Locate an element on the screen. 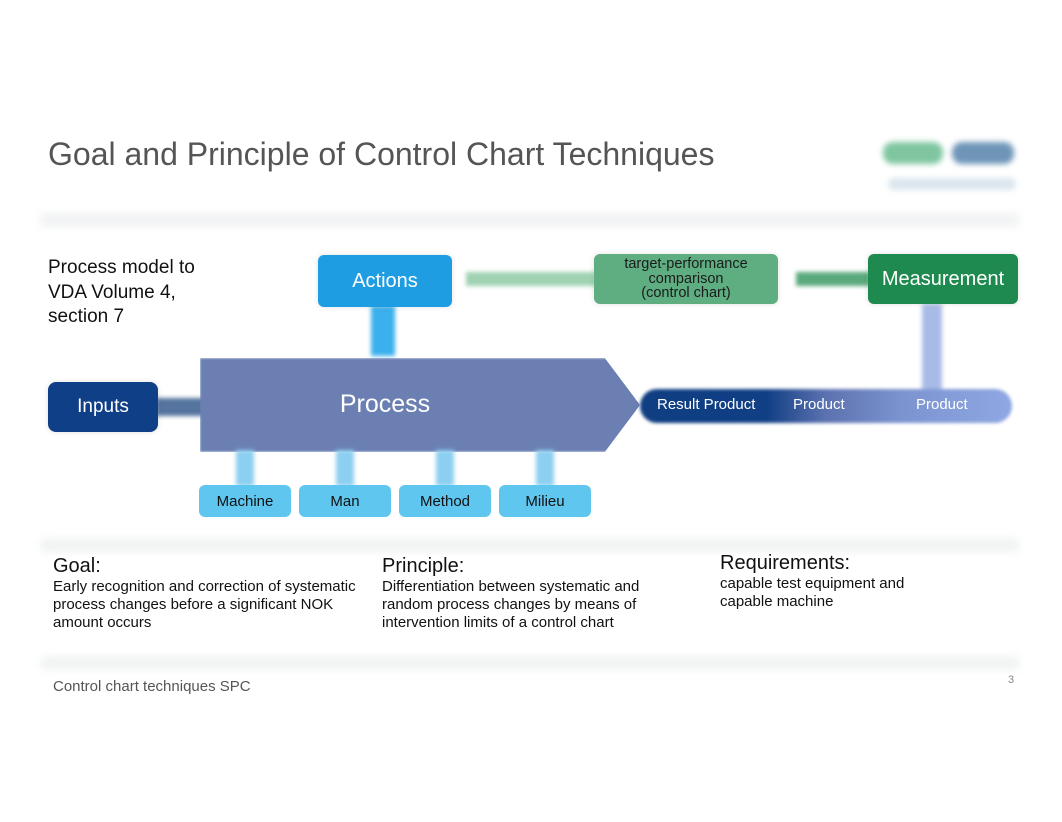 The height and width of the screenshot is (822, 1062). intro-line: VDA Volume 4, is located at coordinates (112, 292).